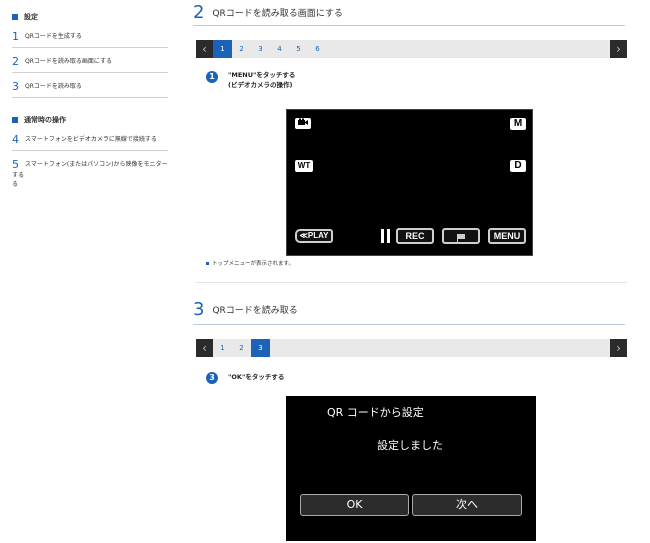  Describe the element at coordinates (260, 85) in the screenshot. I see `instruction-line2: (ビデオカメラの操作)` at that location.